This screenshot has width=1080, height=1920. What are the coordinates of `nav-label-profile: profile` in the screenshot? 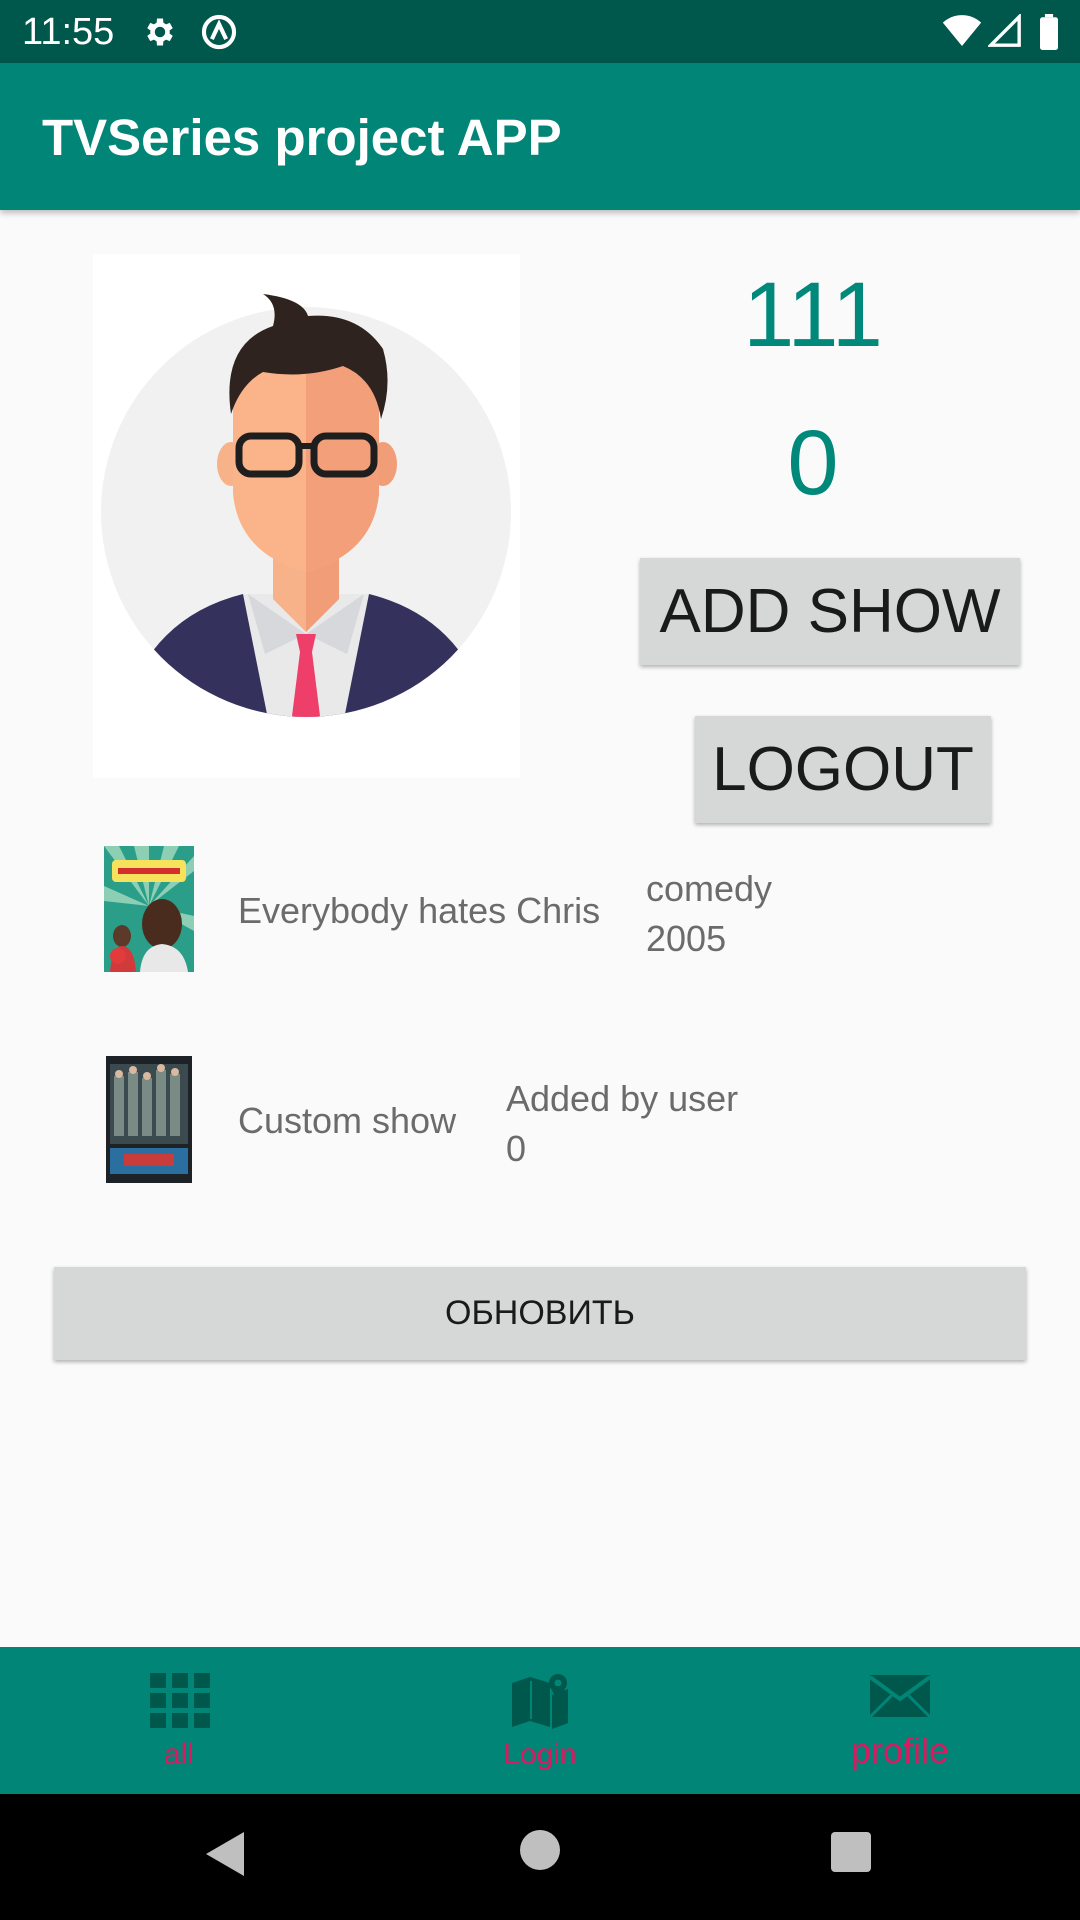 It's located at (900, 1750).